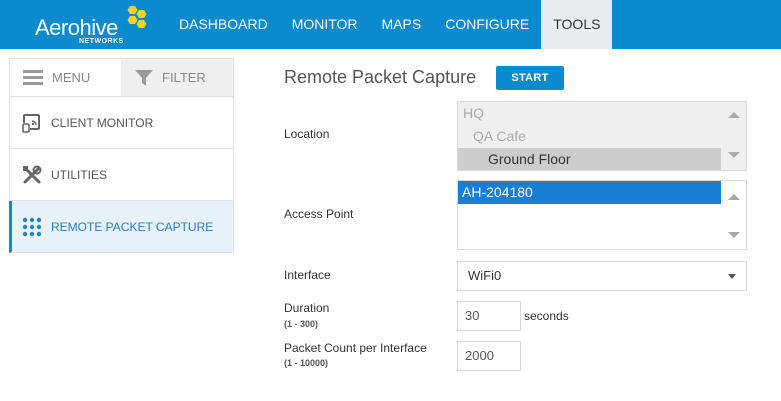  What do you see at coordinates (530, 78) in the screenshot?
I see `start-button: START` at bounding box center [530, 78].